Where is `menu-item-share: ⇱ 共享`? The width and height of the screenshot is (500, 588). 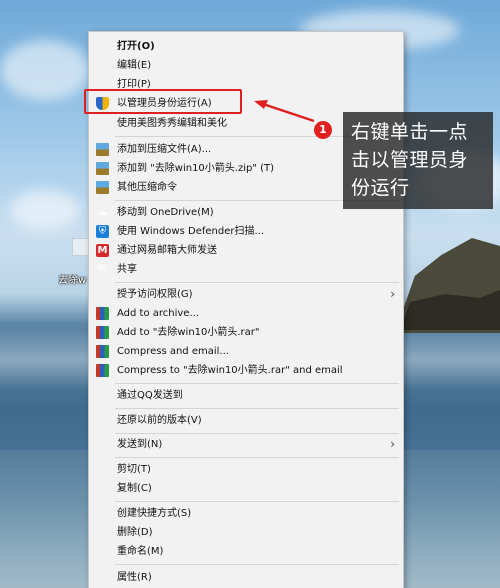
menu-item-share: ⇱ 共享 is located at coordinates (246, 269).